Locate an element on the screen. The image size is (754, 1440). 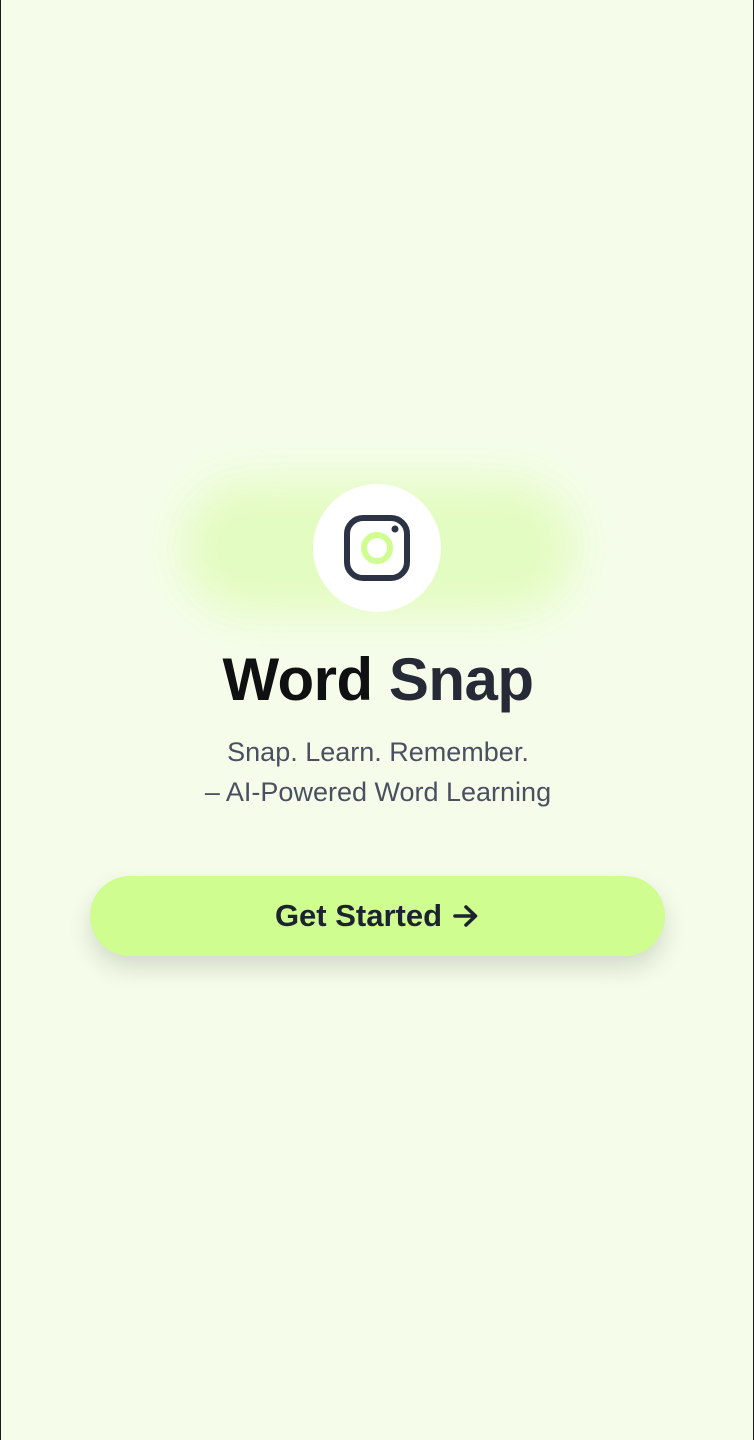
app-title-word-1: Word is located at coordinates (297, 679).